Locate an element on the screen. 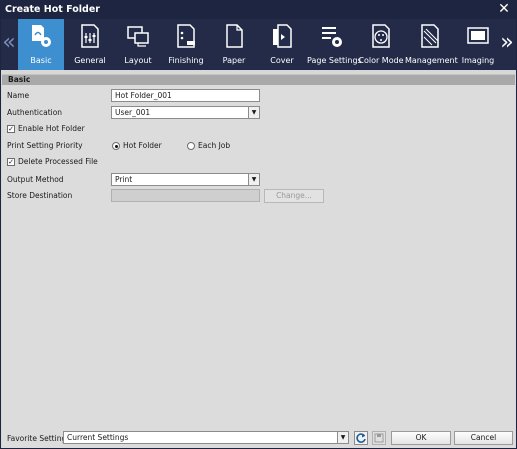 This screenshot has width=517, height=449. refresh-button is located at coordinates (361, 438).